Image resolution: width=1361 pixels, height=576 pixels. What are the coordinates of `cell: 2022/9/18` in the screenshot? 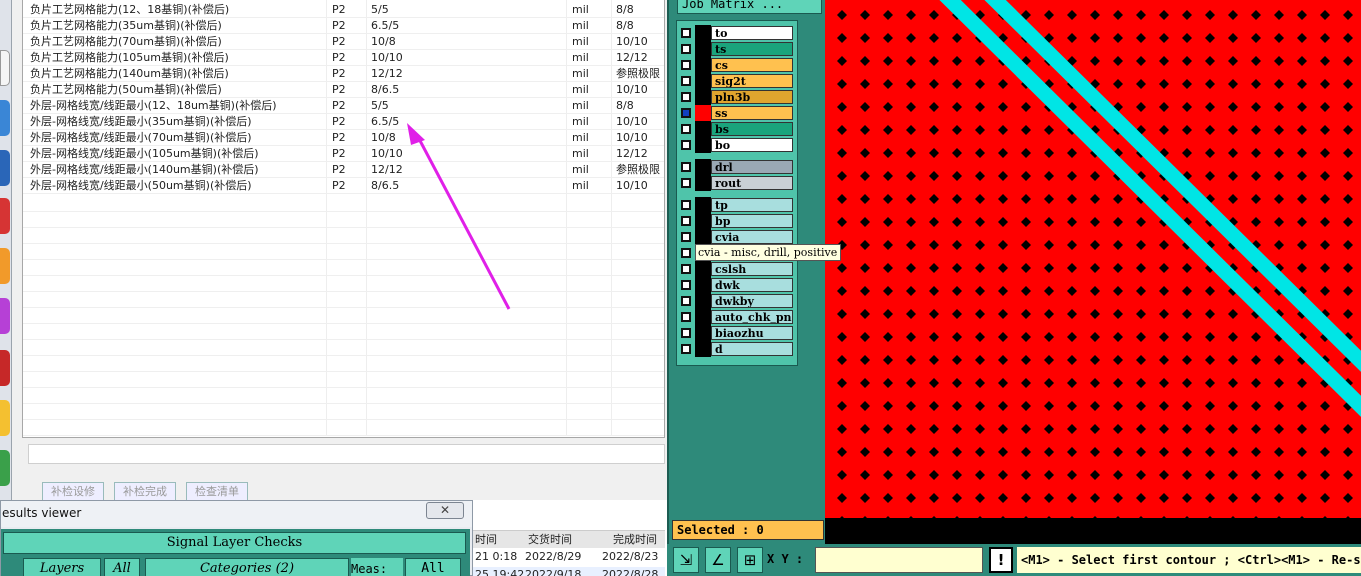 It's located at (553, 572).